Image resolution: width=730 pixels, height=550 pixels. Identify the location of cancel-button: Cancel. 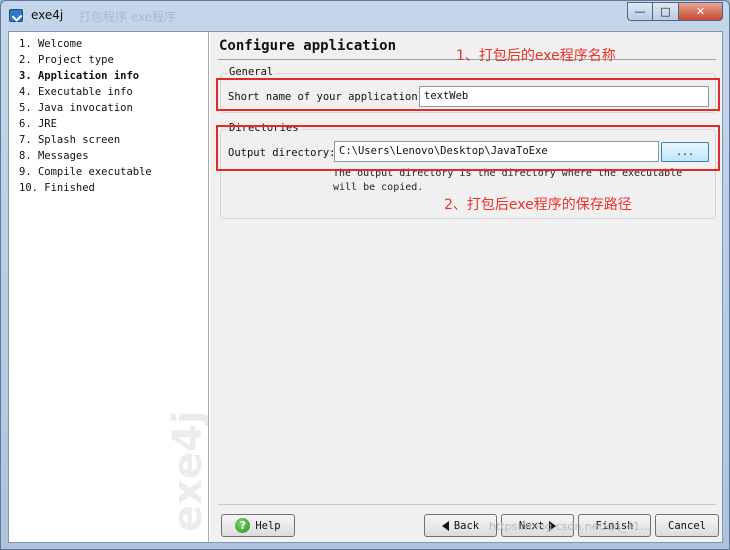
(687, 525).